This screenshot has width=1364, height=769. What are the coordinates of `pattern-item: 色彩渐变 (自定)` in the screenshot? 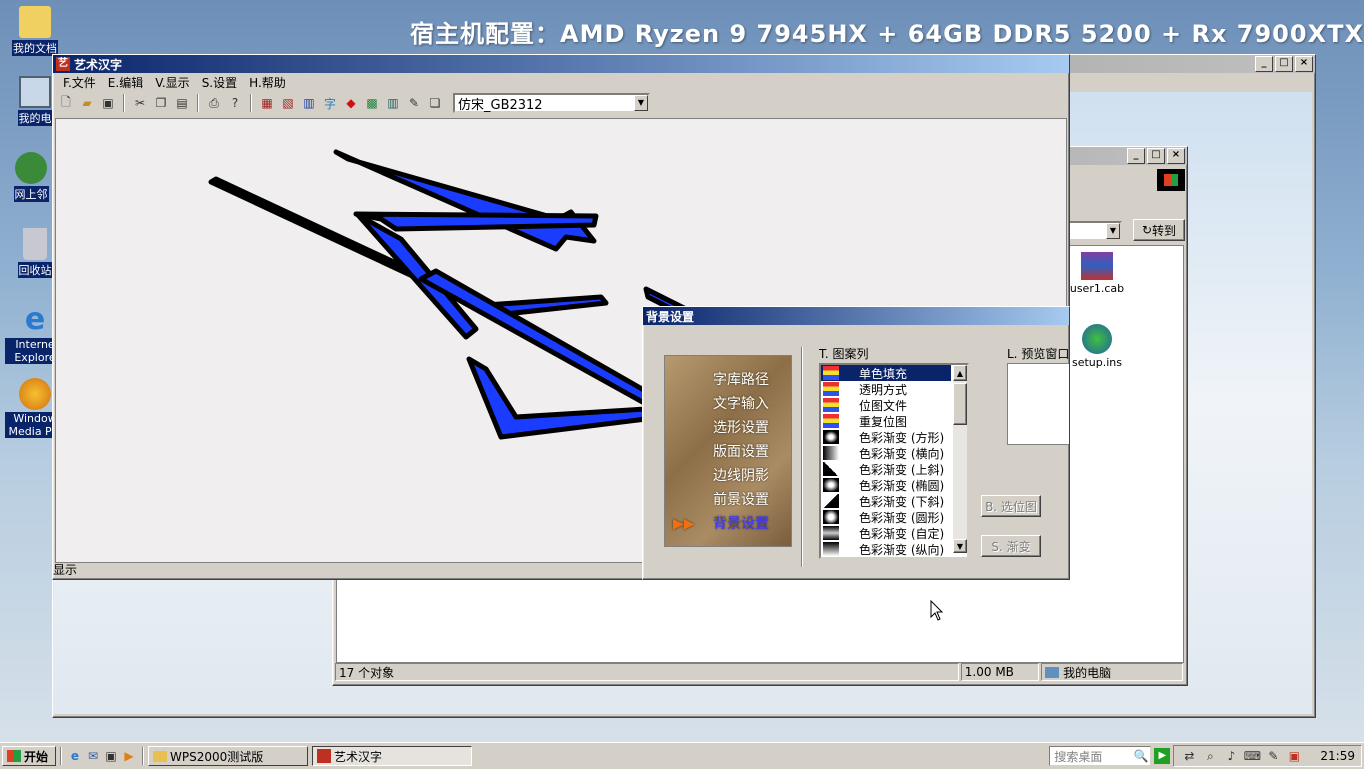 It's located at (886, 533).